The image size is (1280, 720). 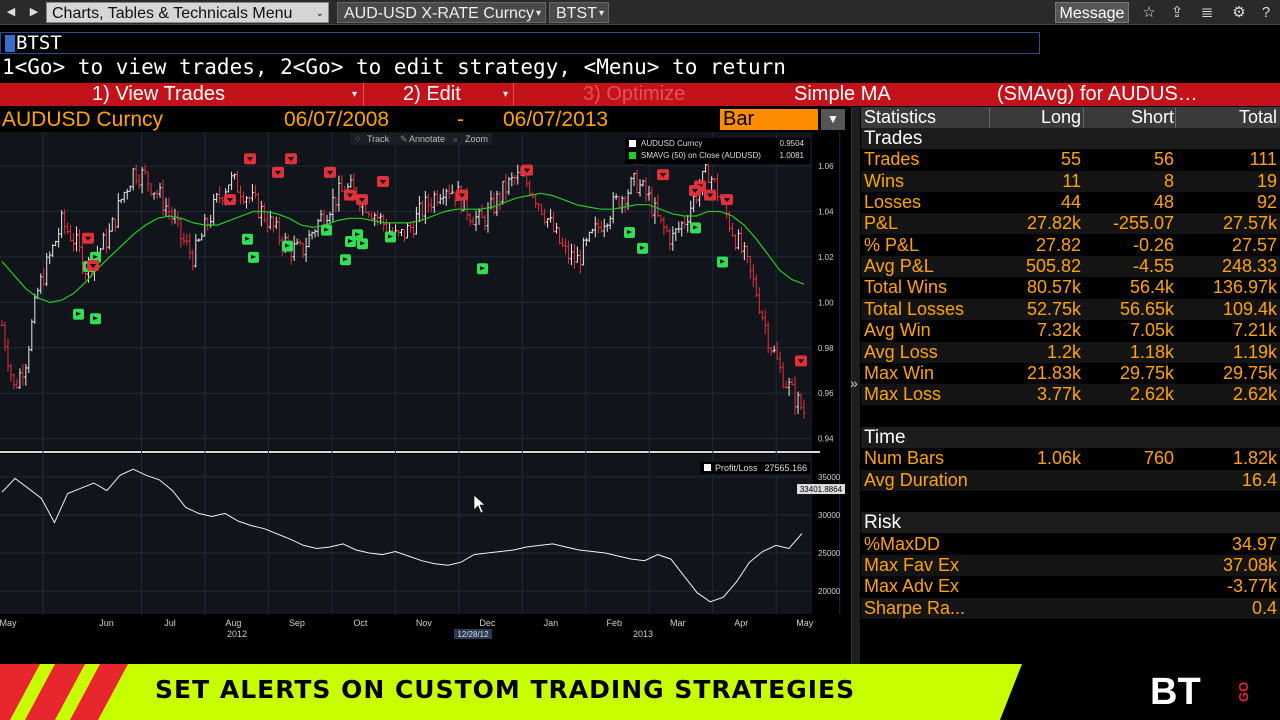 What do you see at coordinates (158, 94) in the screenshot?
I see `view-trades-tab: 1) View Trades` at bounding box center [158, 94].